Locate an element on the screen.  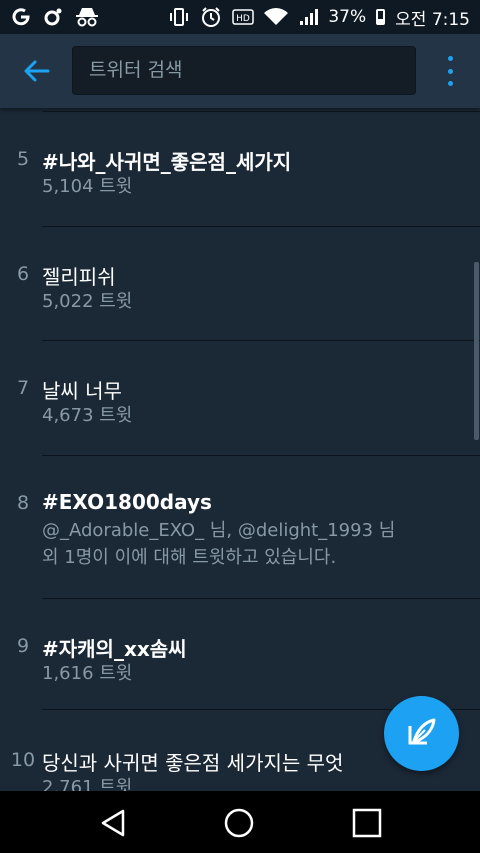
nav-recents-button is located at coordinates (367, 823).